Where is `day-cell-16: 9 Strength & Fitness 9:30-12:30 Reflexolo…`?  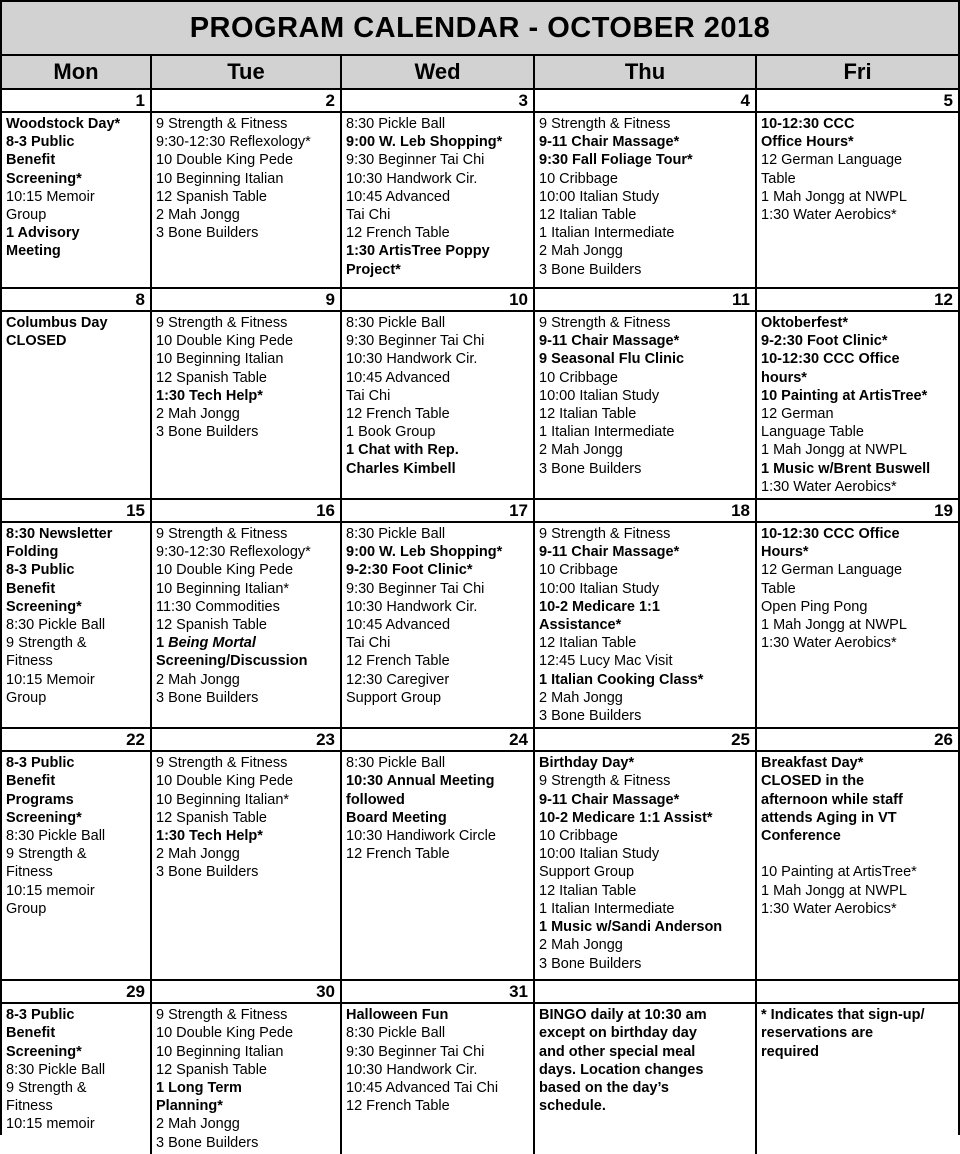
day-cell-16: 9 Strength & Fitness 9:30-12:30 Reflexolo… is located at coordinates (247, 625).